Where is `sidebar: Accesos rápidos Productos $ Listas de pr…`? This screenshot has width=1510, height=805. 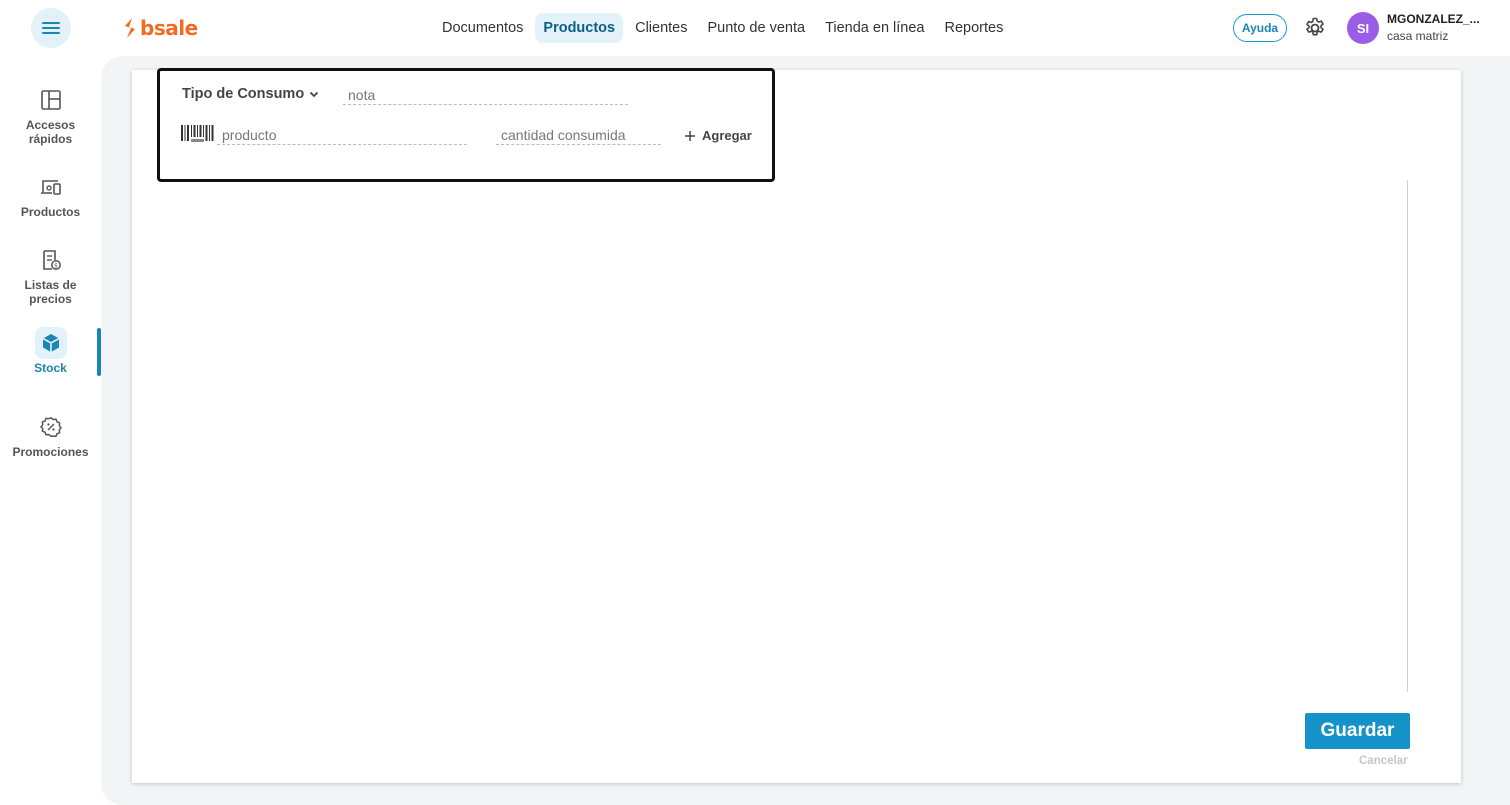
sidebar: Accesos rápidos Productos $ Listas de pr… is located at coordinates (50, 430).